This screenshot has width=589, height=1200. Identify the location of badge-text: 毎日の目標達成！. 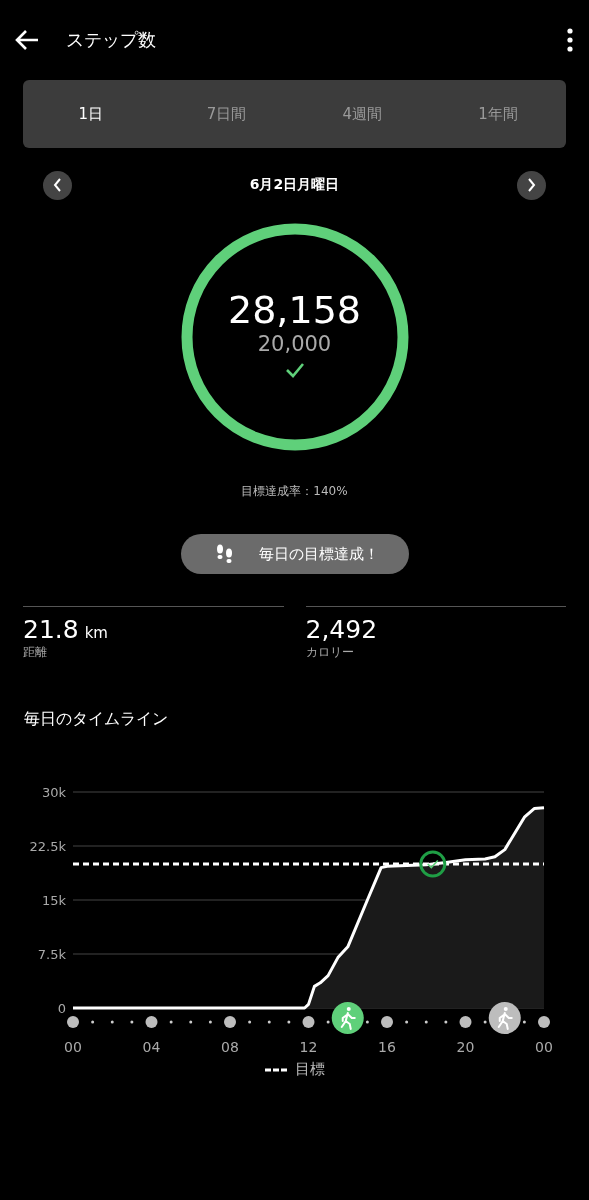
(318, 554).